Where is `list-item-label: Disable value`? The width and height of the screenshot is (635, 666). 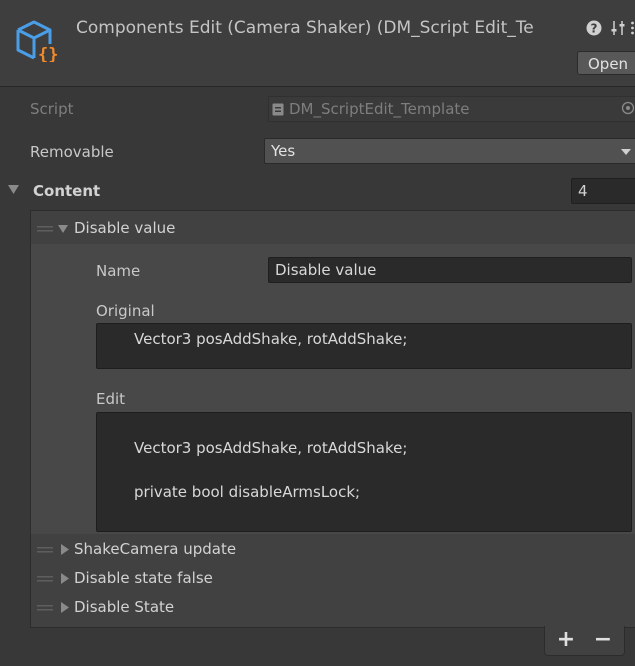 list-item-label: Disable value is located at coordinates (124, 228).